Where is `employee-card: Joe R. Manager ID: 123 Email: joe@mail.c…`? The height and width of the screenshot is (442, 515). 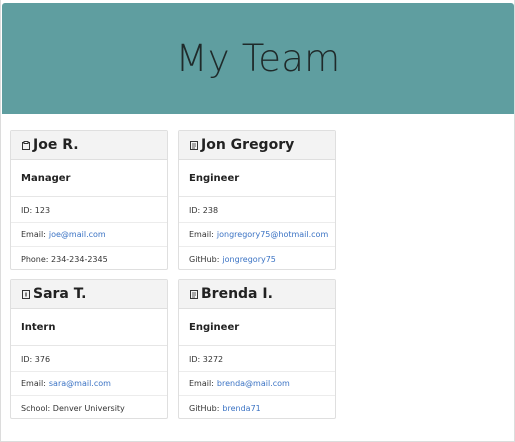 employee-card: Joe R. Manager ID: 123 Email: joe@mail.c… is located at coordinates (89, 200).